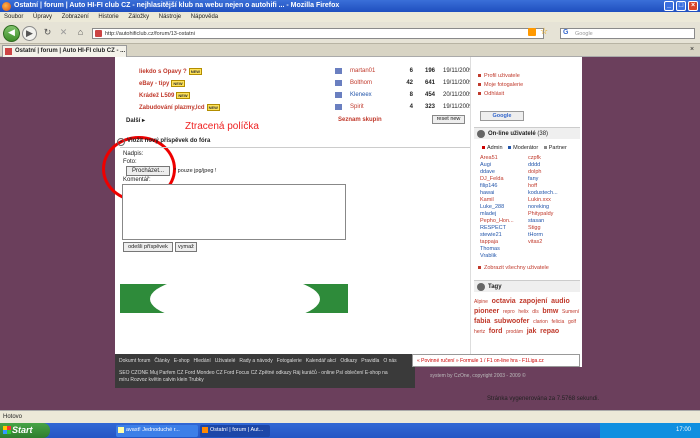 Image resolution: width=700 pixels, height=438 pixels. What do you see at coordinates (487, 200) in the screenshot?
I see `online-user: Kamil` at bounding box center [487, 200].